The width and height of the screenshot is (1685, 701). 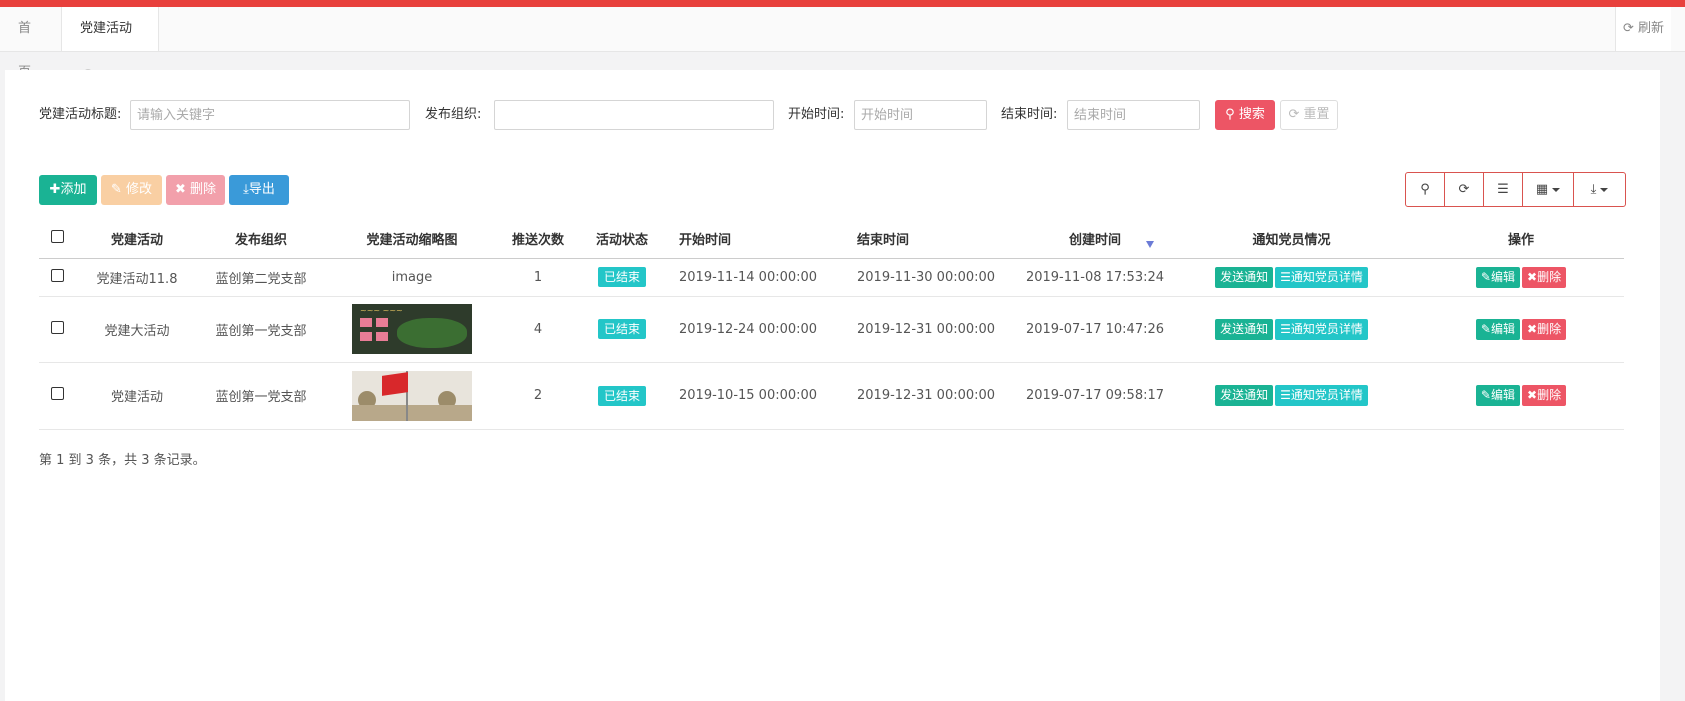 I want to click on export-dropdown-button: ⤓, so click(x=1599, y=189).